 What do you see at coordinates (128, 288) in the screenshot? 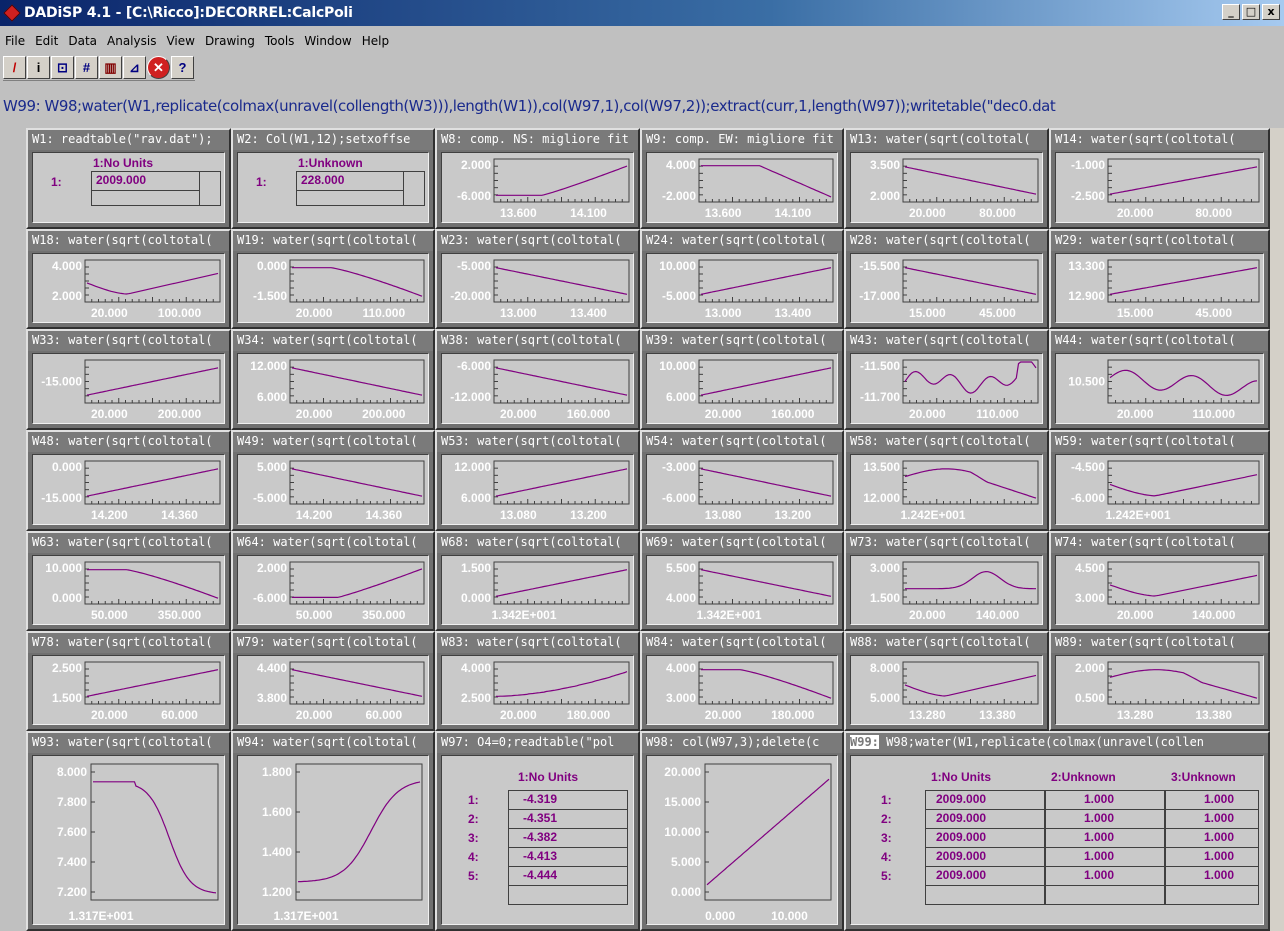
I see `window-w18-body: 4.000 2.000 20.000 100.000` at bounding box center [128, 288].